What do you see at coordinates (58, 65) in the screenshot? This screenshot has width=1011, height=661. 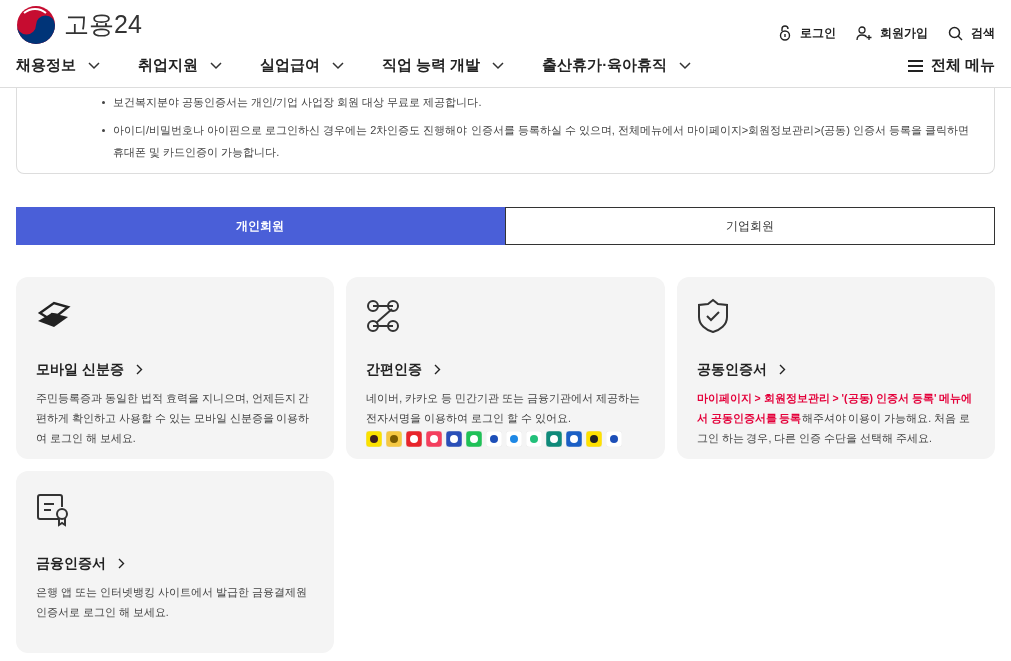 I see `nav-menu-item: 채용정보` at bounding box center [58, 65].